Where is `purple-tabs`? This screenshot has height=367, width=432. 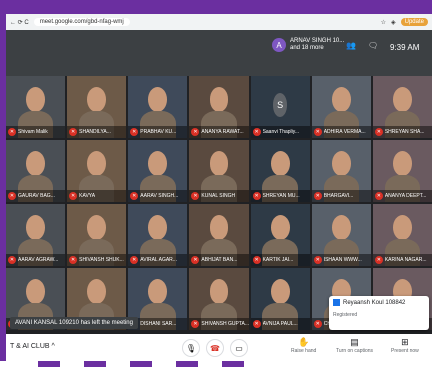 purple-tabs is located at coordinates (216, 364).